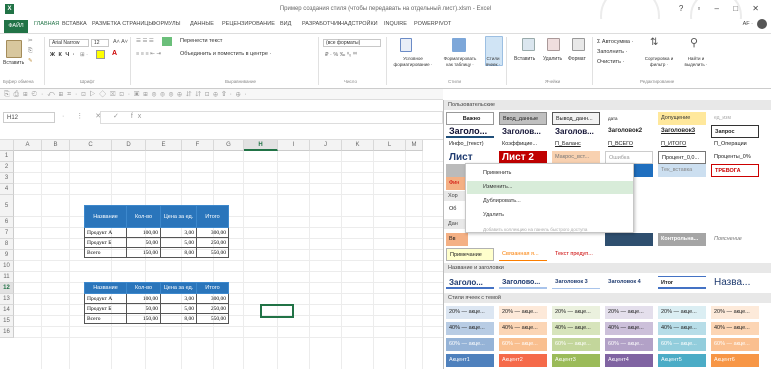  Describe the element at coordinates (470, 254) in the screenshot. I see `cell-style-swatch: Примечание` at that location.